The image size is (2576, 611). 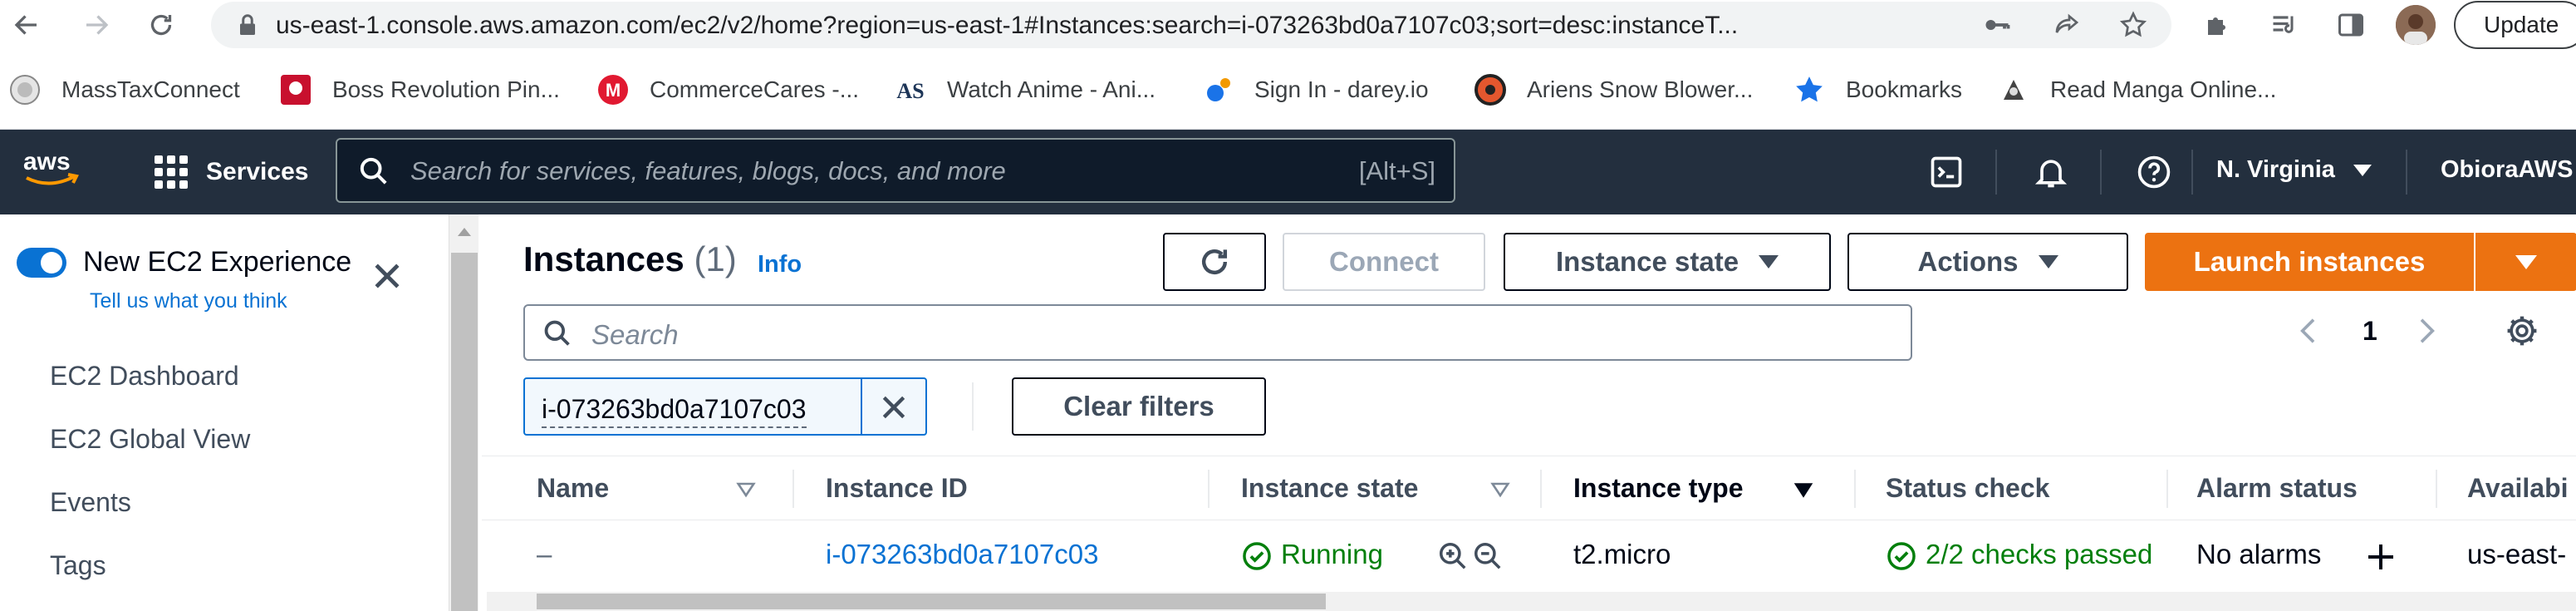 I want to click on reload-button, so click(x=161, y=25).